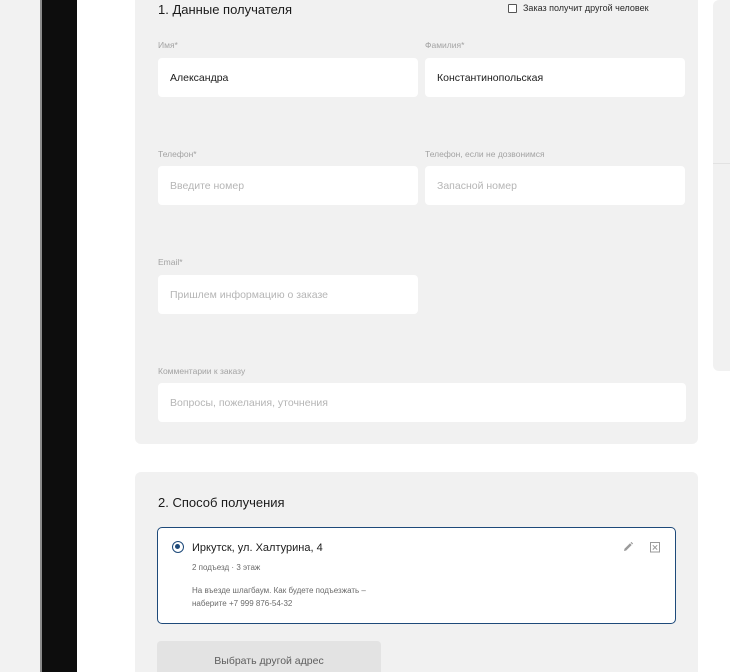  Describe the element at coordinates (555, 185) in the screenshot. I see `backup-phone-input: Запасной номер` at that location.